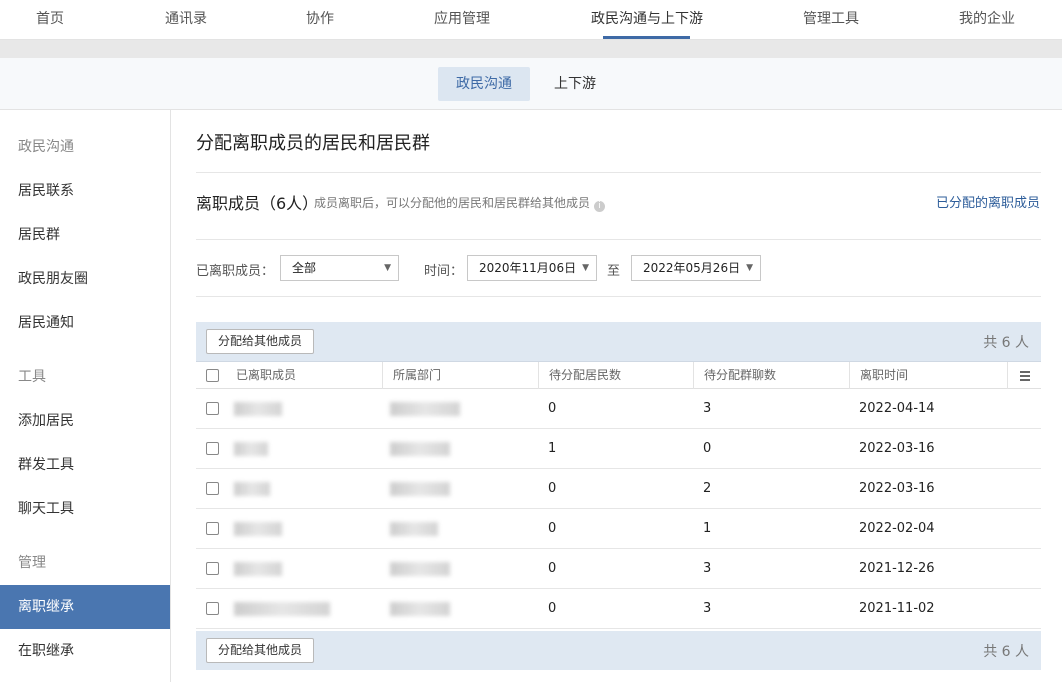 The width and height of the screenshot is (1062, 682). Describe the element at coordinates (707, 528) in the screenshot. I see `pending-groups: 1` at that location.